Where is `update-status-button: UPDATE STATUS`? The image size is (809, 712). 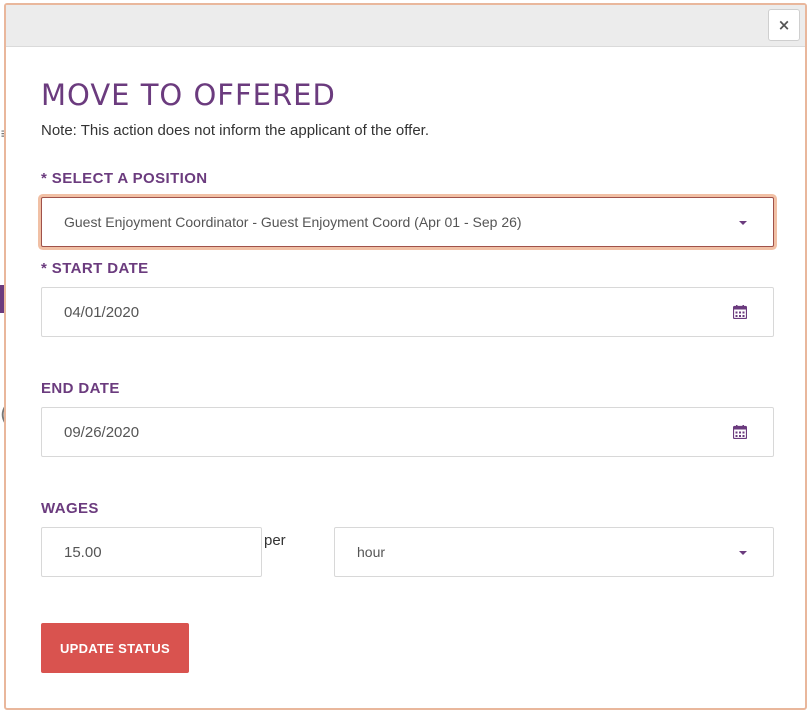 update-status-button: UPDATE STATUS is located at coordinates (115, 648).